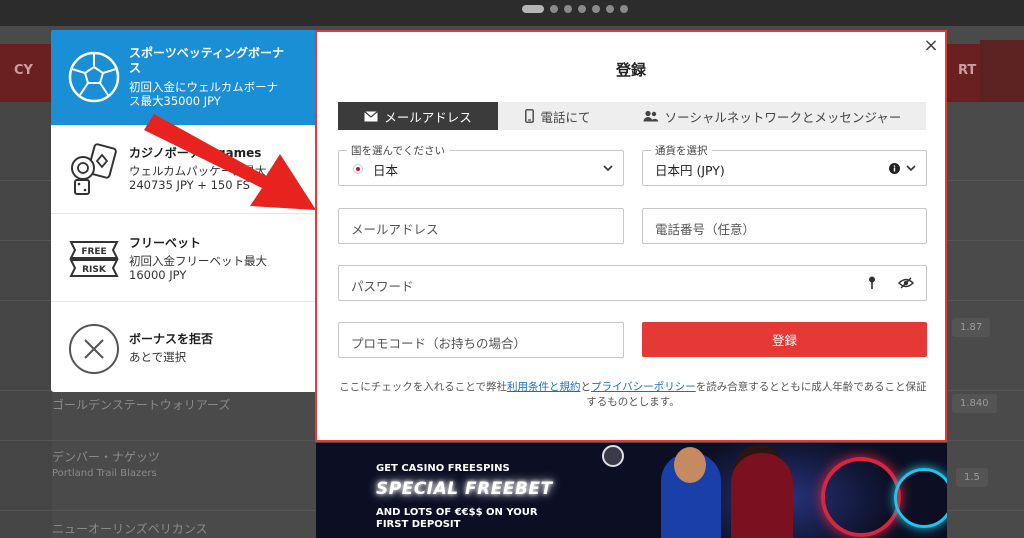 The height and width of the screenshot is (538, 1024). Describe the element at coordinates (165, 243) in the screenshot. I see `bonus-title: フリーベット` at that location.